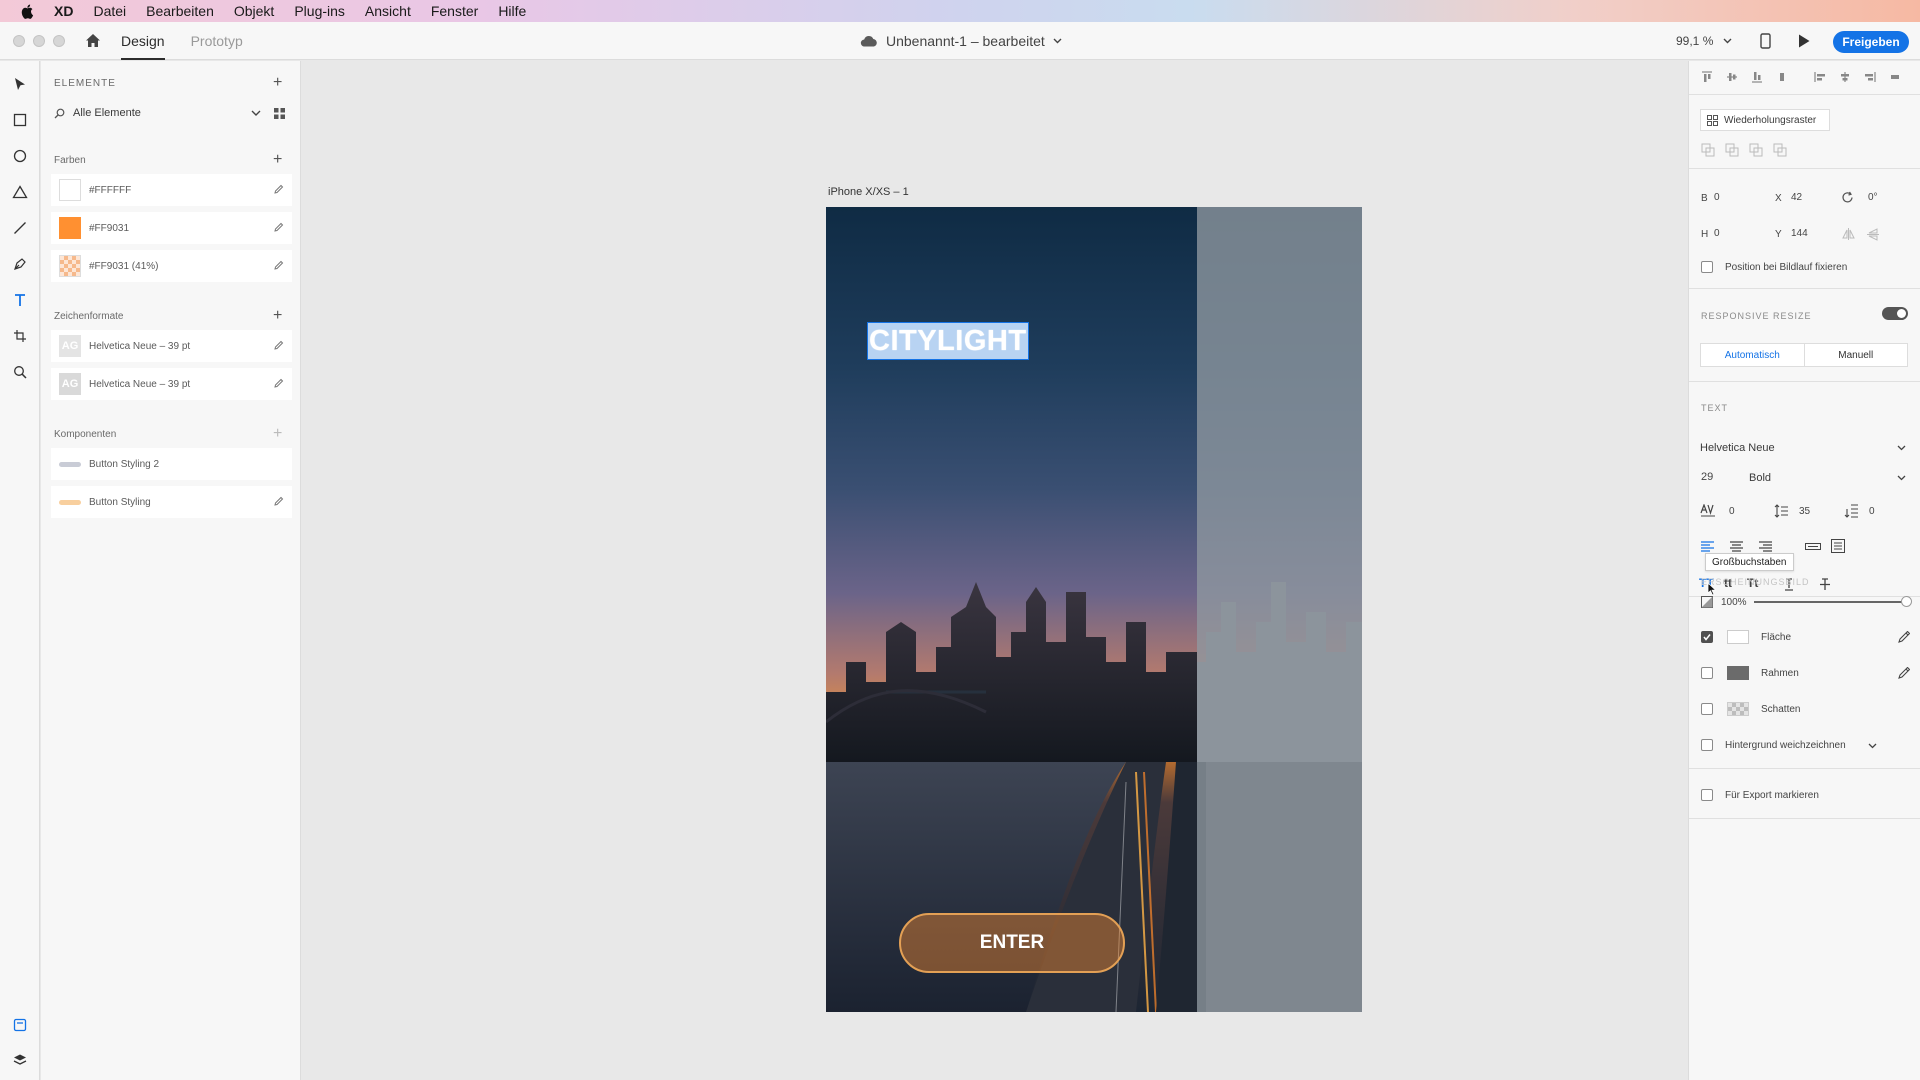 The image size is (1920, 1080). I want to click on width-field: 0, so click(1717, 197).